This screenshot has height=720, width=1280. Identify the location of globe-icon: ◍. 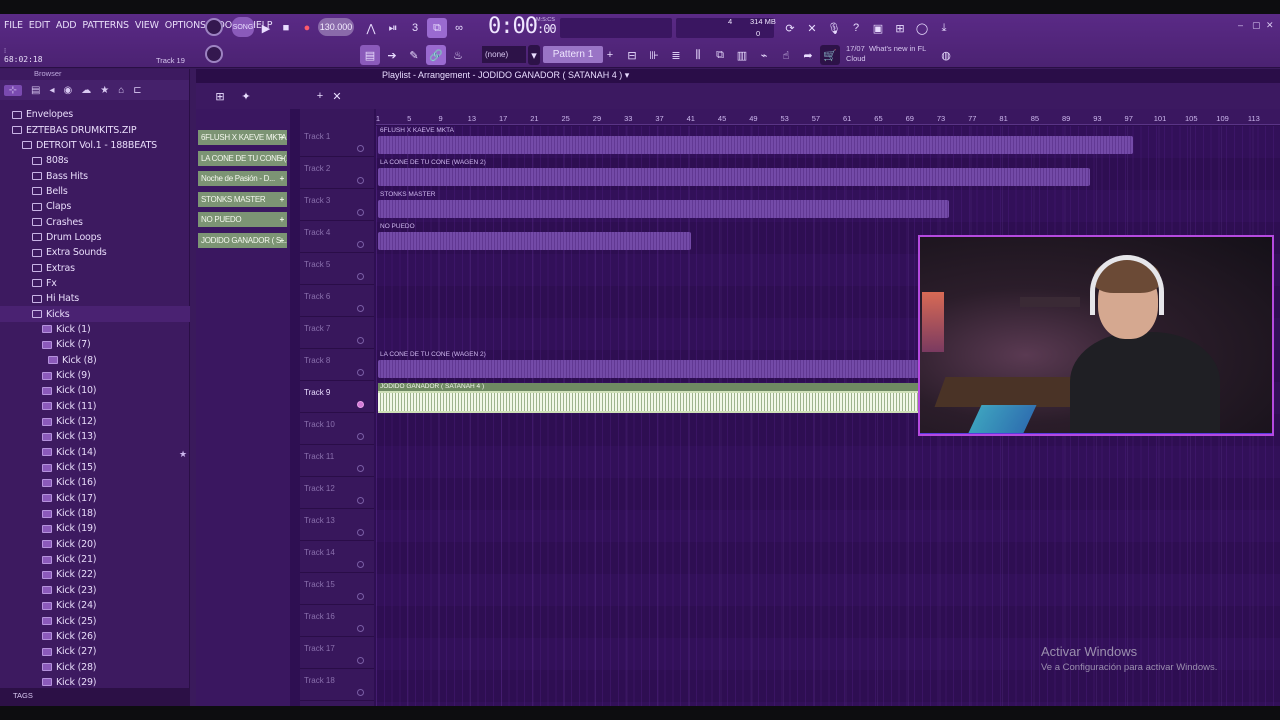
(946, 55).